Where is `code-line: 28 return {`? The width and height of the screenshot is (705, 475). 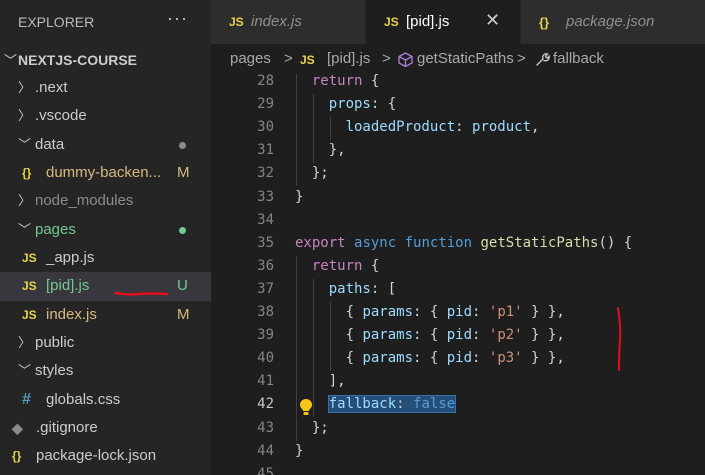 code-line: 28 return { is located at coordinates (458, 84).